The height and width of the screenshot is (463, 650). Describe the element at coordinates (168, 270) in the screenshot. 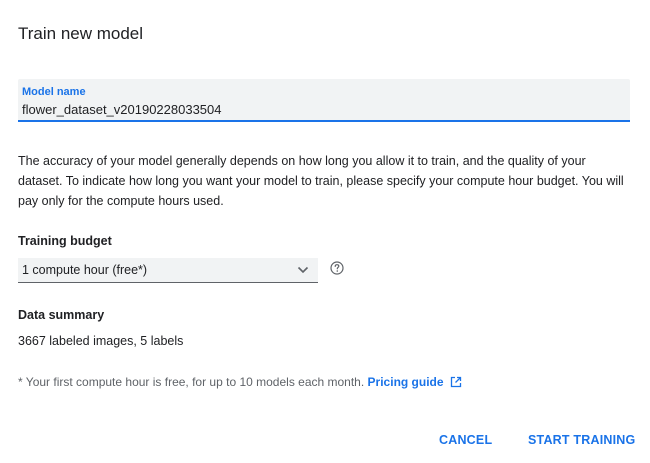

I see `training-budget-select: 1 compute hour (free*)` at that location.